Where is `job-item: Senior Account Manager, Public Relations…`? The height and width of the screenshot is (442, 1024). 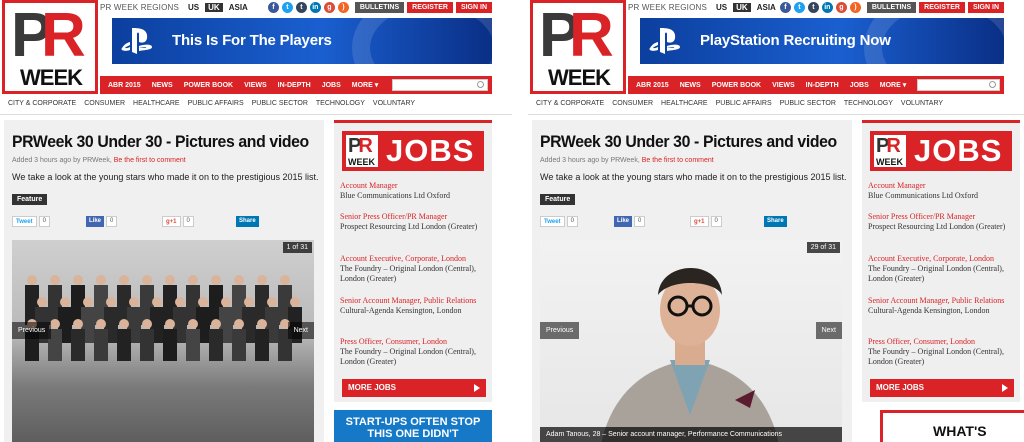 job-item: Senior Account Manager, Public Relations… is located at coordinates (415, 306).